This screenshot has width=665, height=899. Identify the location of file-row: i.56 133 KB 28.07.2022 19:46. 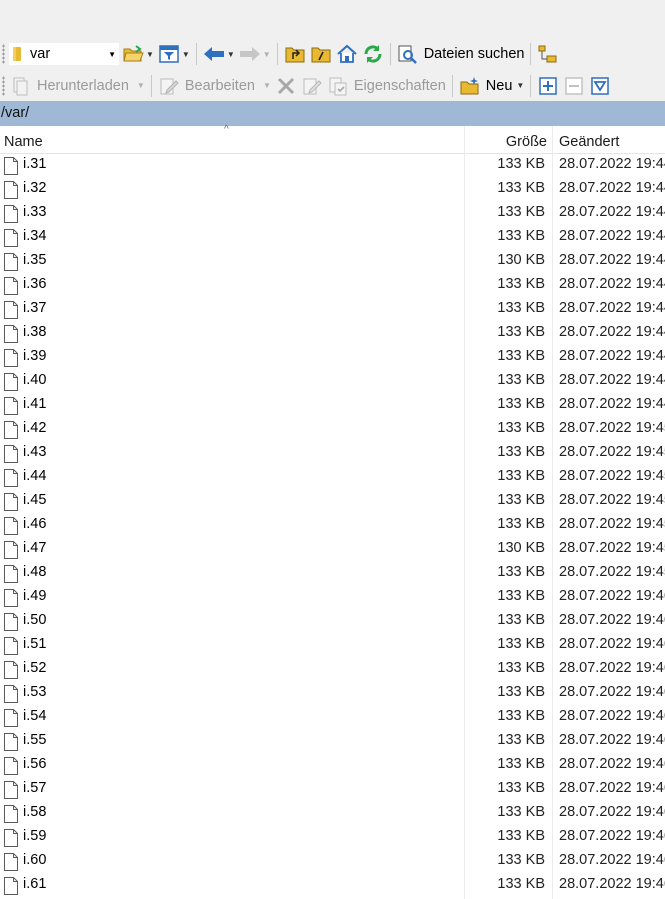
(332, 766).